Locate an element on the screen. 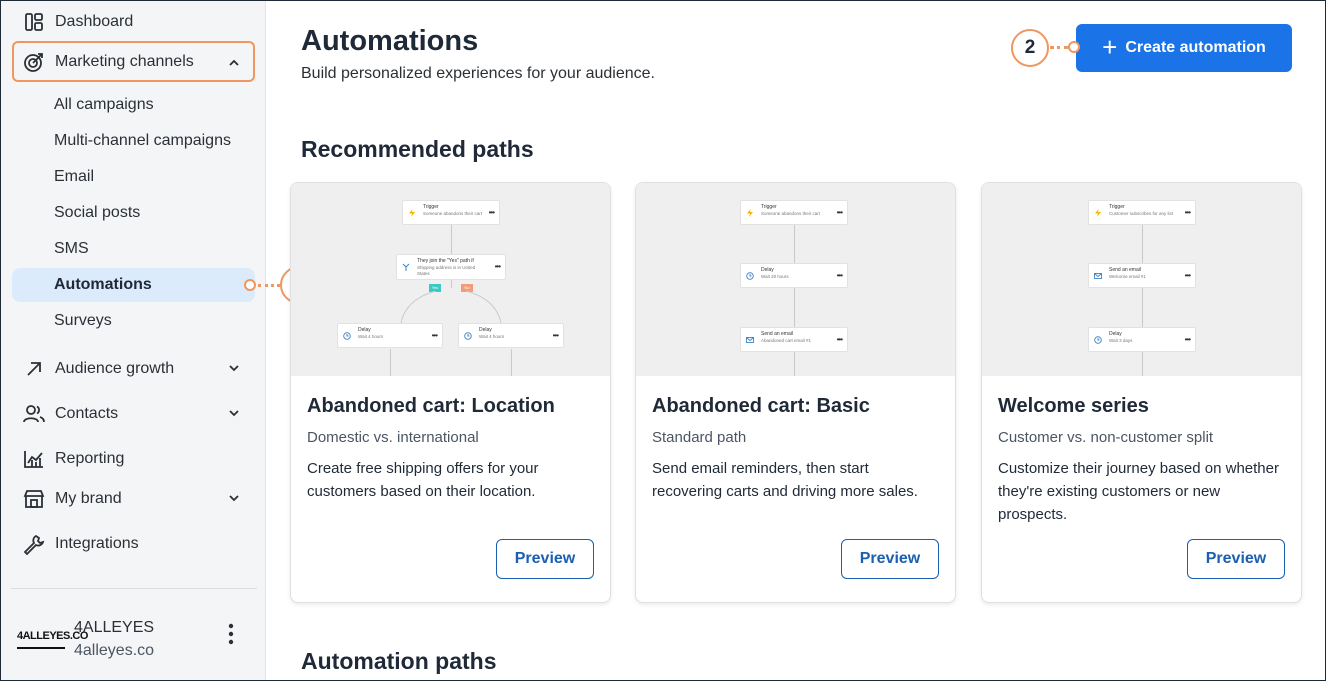 The image size is (1326, 681). sidebar-item-label: SMS is located at coordinates (71, 248).